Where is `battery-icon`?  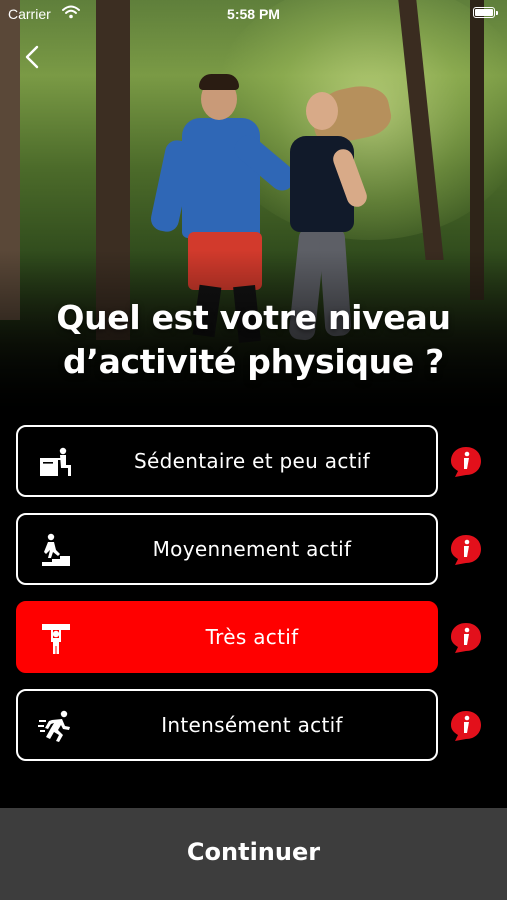 battery-icon is located at coordinates (485, 12).